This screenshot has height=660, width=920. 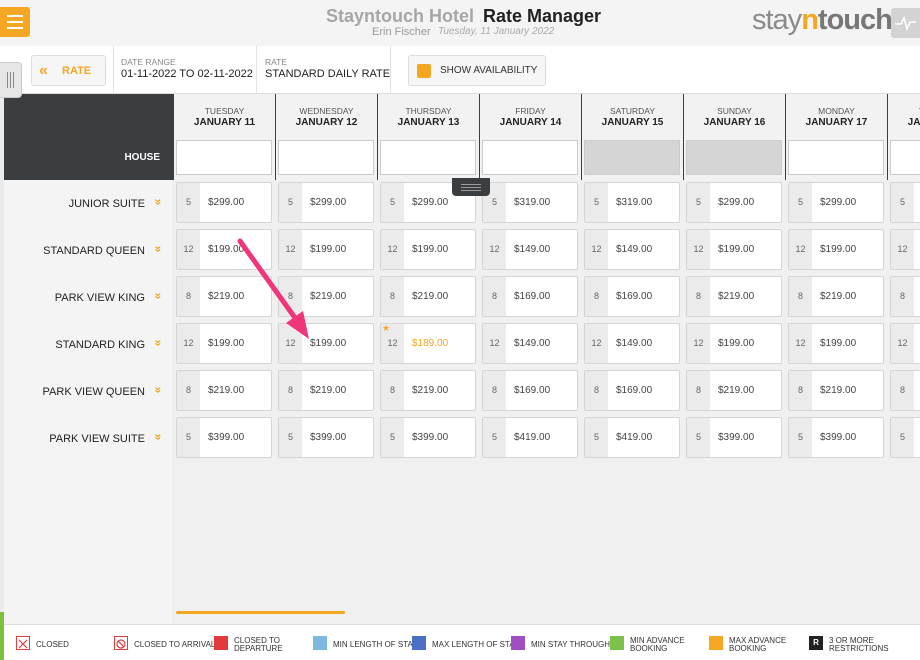 I want to click on legend-label: 3 OR MORE RESTRICTIONS, so click(x=859, y=644).